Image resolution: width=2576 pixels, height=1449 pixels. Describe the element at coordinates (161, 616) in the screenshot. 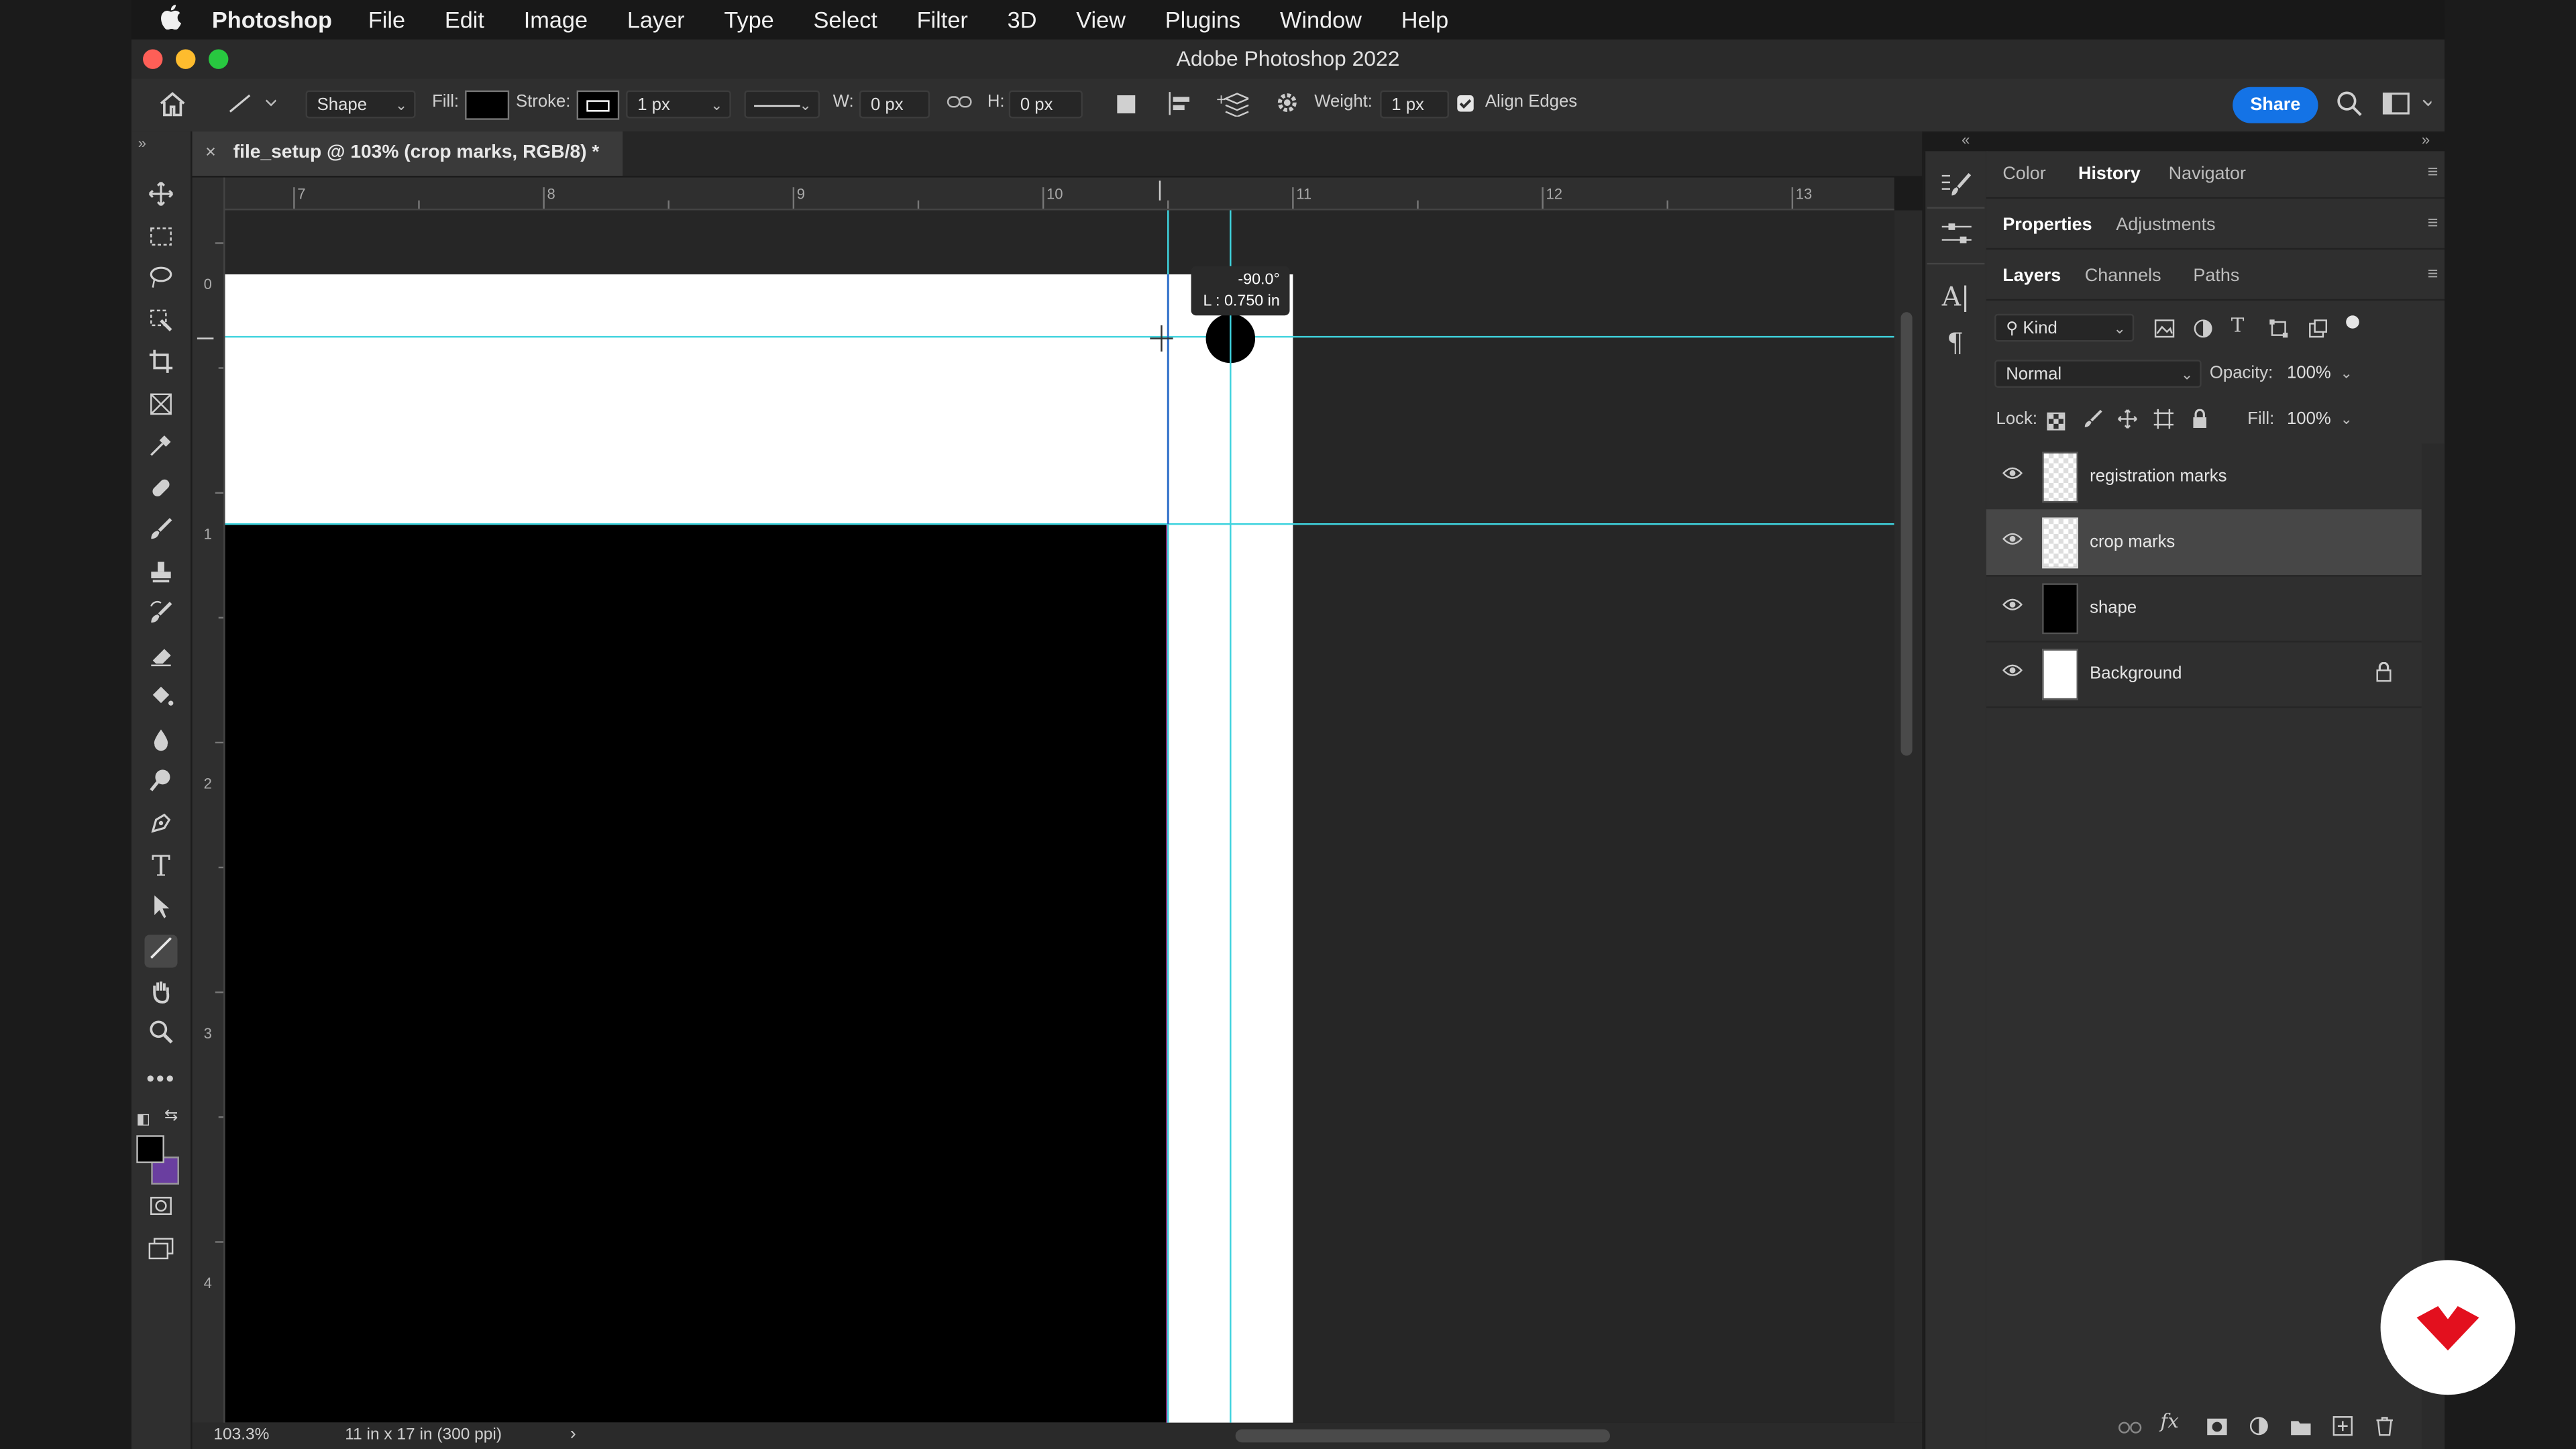

I see `history-brush-tool-icon` at that location.